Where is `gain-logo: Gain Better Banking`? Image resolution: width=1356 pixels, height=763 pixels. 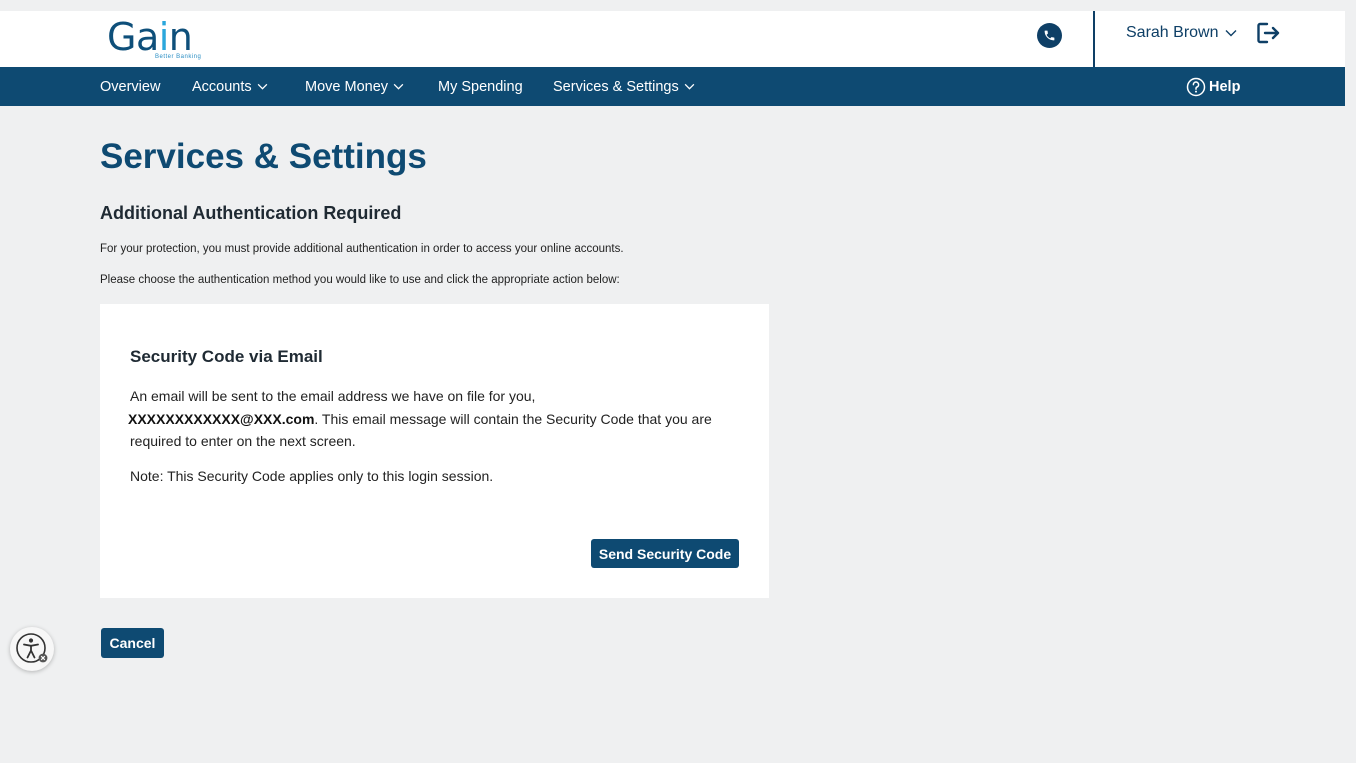 gain-logo: Gain Better Banking is located at coordinates (154, 39).